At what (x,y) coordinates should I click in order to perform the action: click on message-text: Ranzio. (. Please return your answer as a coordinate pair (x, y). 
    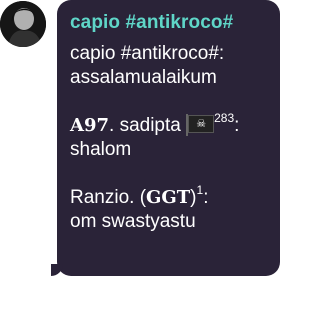
    Looking at the image, I should click on (108, 197).